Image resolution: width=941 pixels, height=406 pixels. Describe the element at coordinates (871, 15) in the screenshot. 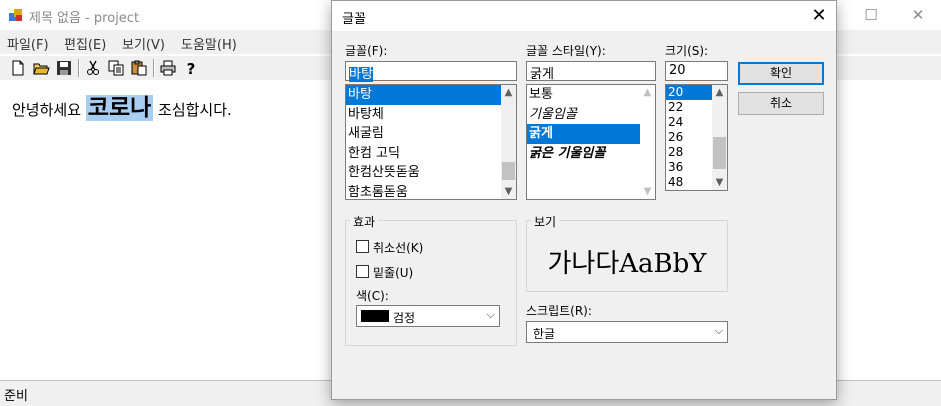

I see `maximize-button: ☐` at that location.